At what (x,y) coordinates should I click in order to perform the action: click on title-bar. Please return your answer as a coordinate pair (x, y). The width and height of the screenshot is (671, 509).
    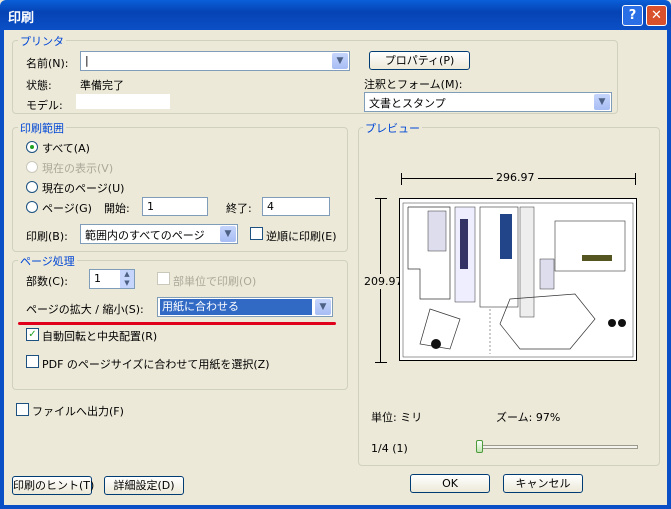
    Looking at the image, I should click on (335, 15).